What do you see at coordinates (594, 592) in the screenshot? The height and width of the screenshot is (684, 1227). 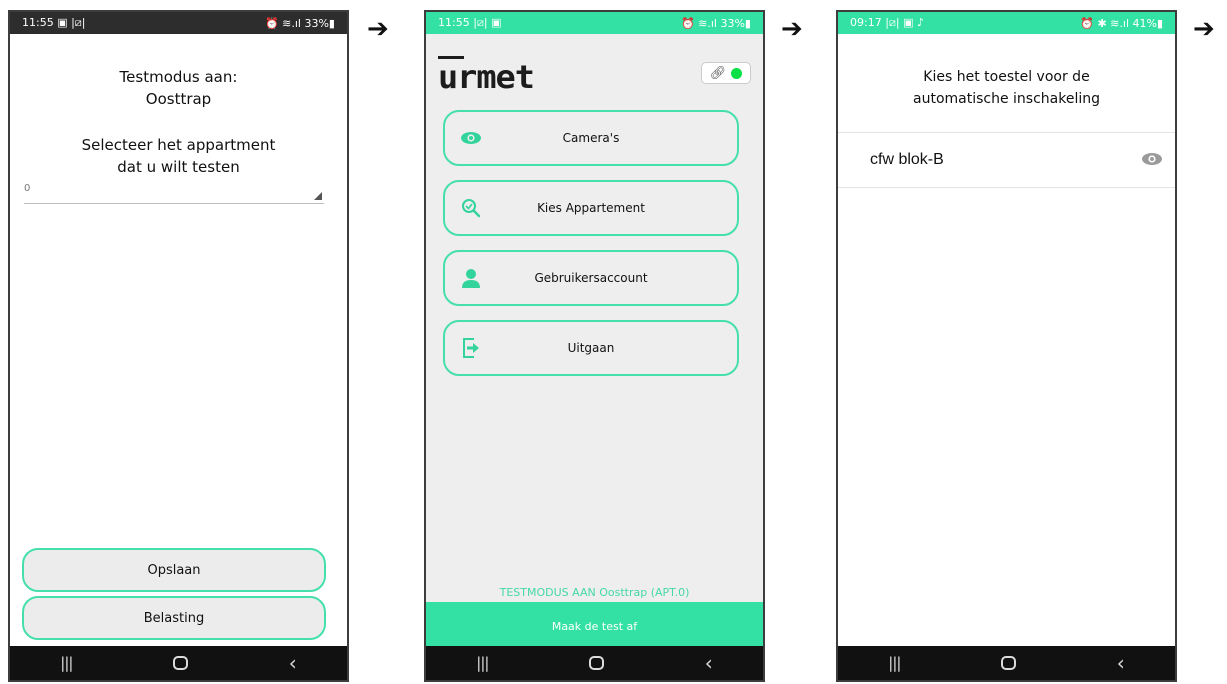 I see `test-mode-status: TESTMODUS AAN Oosttrap (APT.0)` at bounding box center [594, 592].